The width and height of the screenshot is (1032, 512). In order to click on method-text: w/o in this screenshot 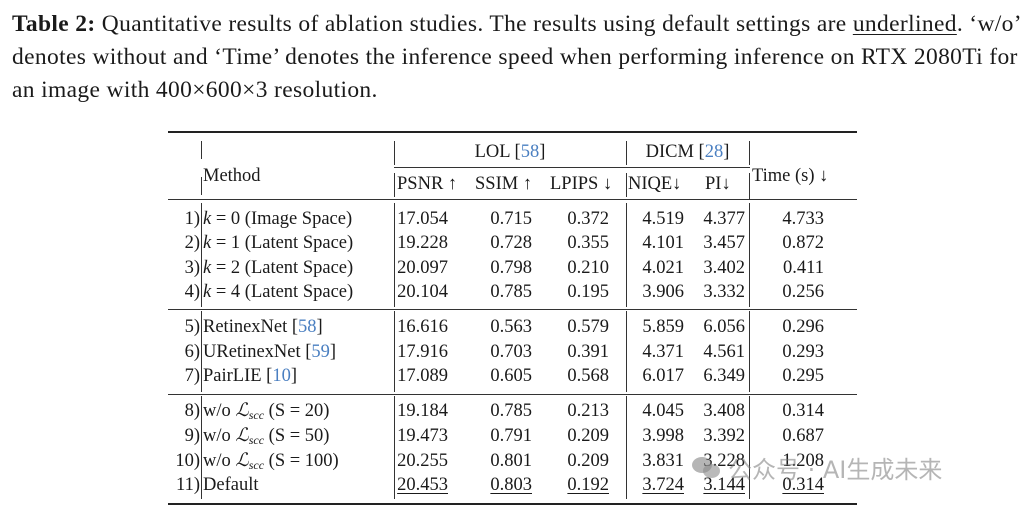, I will do `click(219, 411)`.